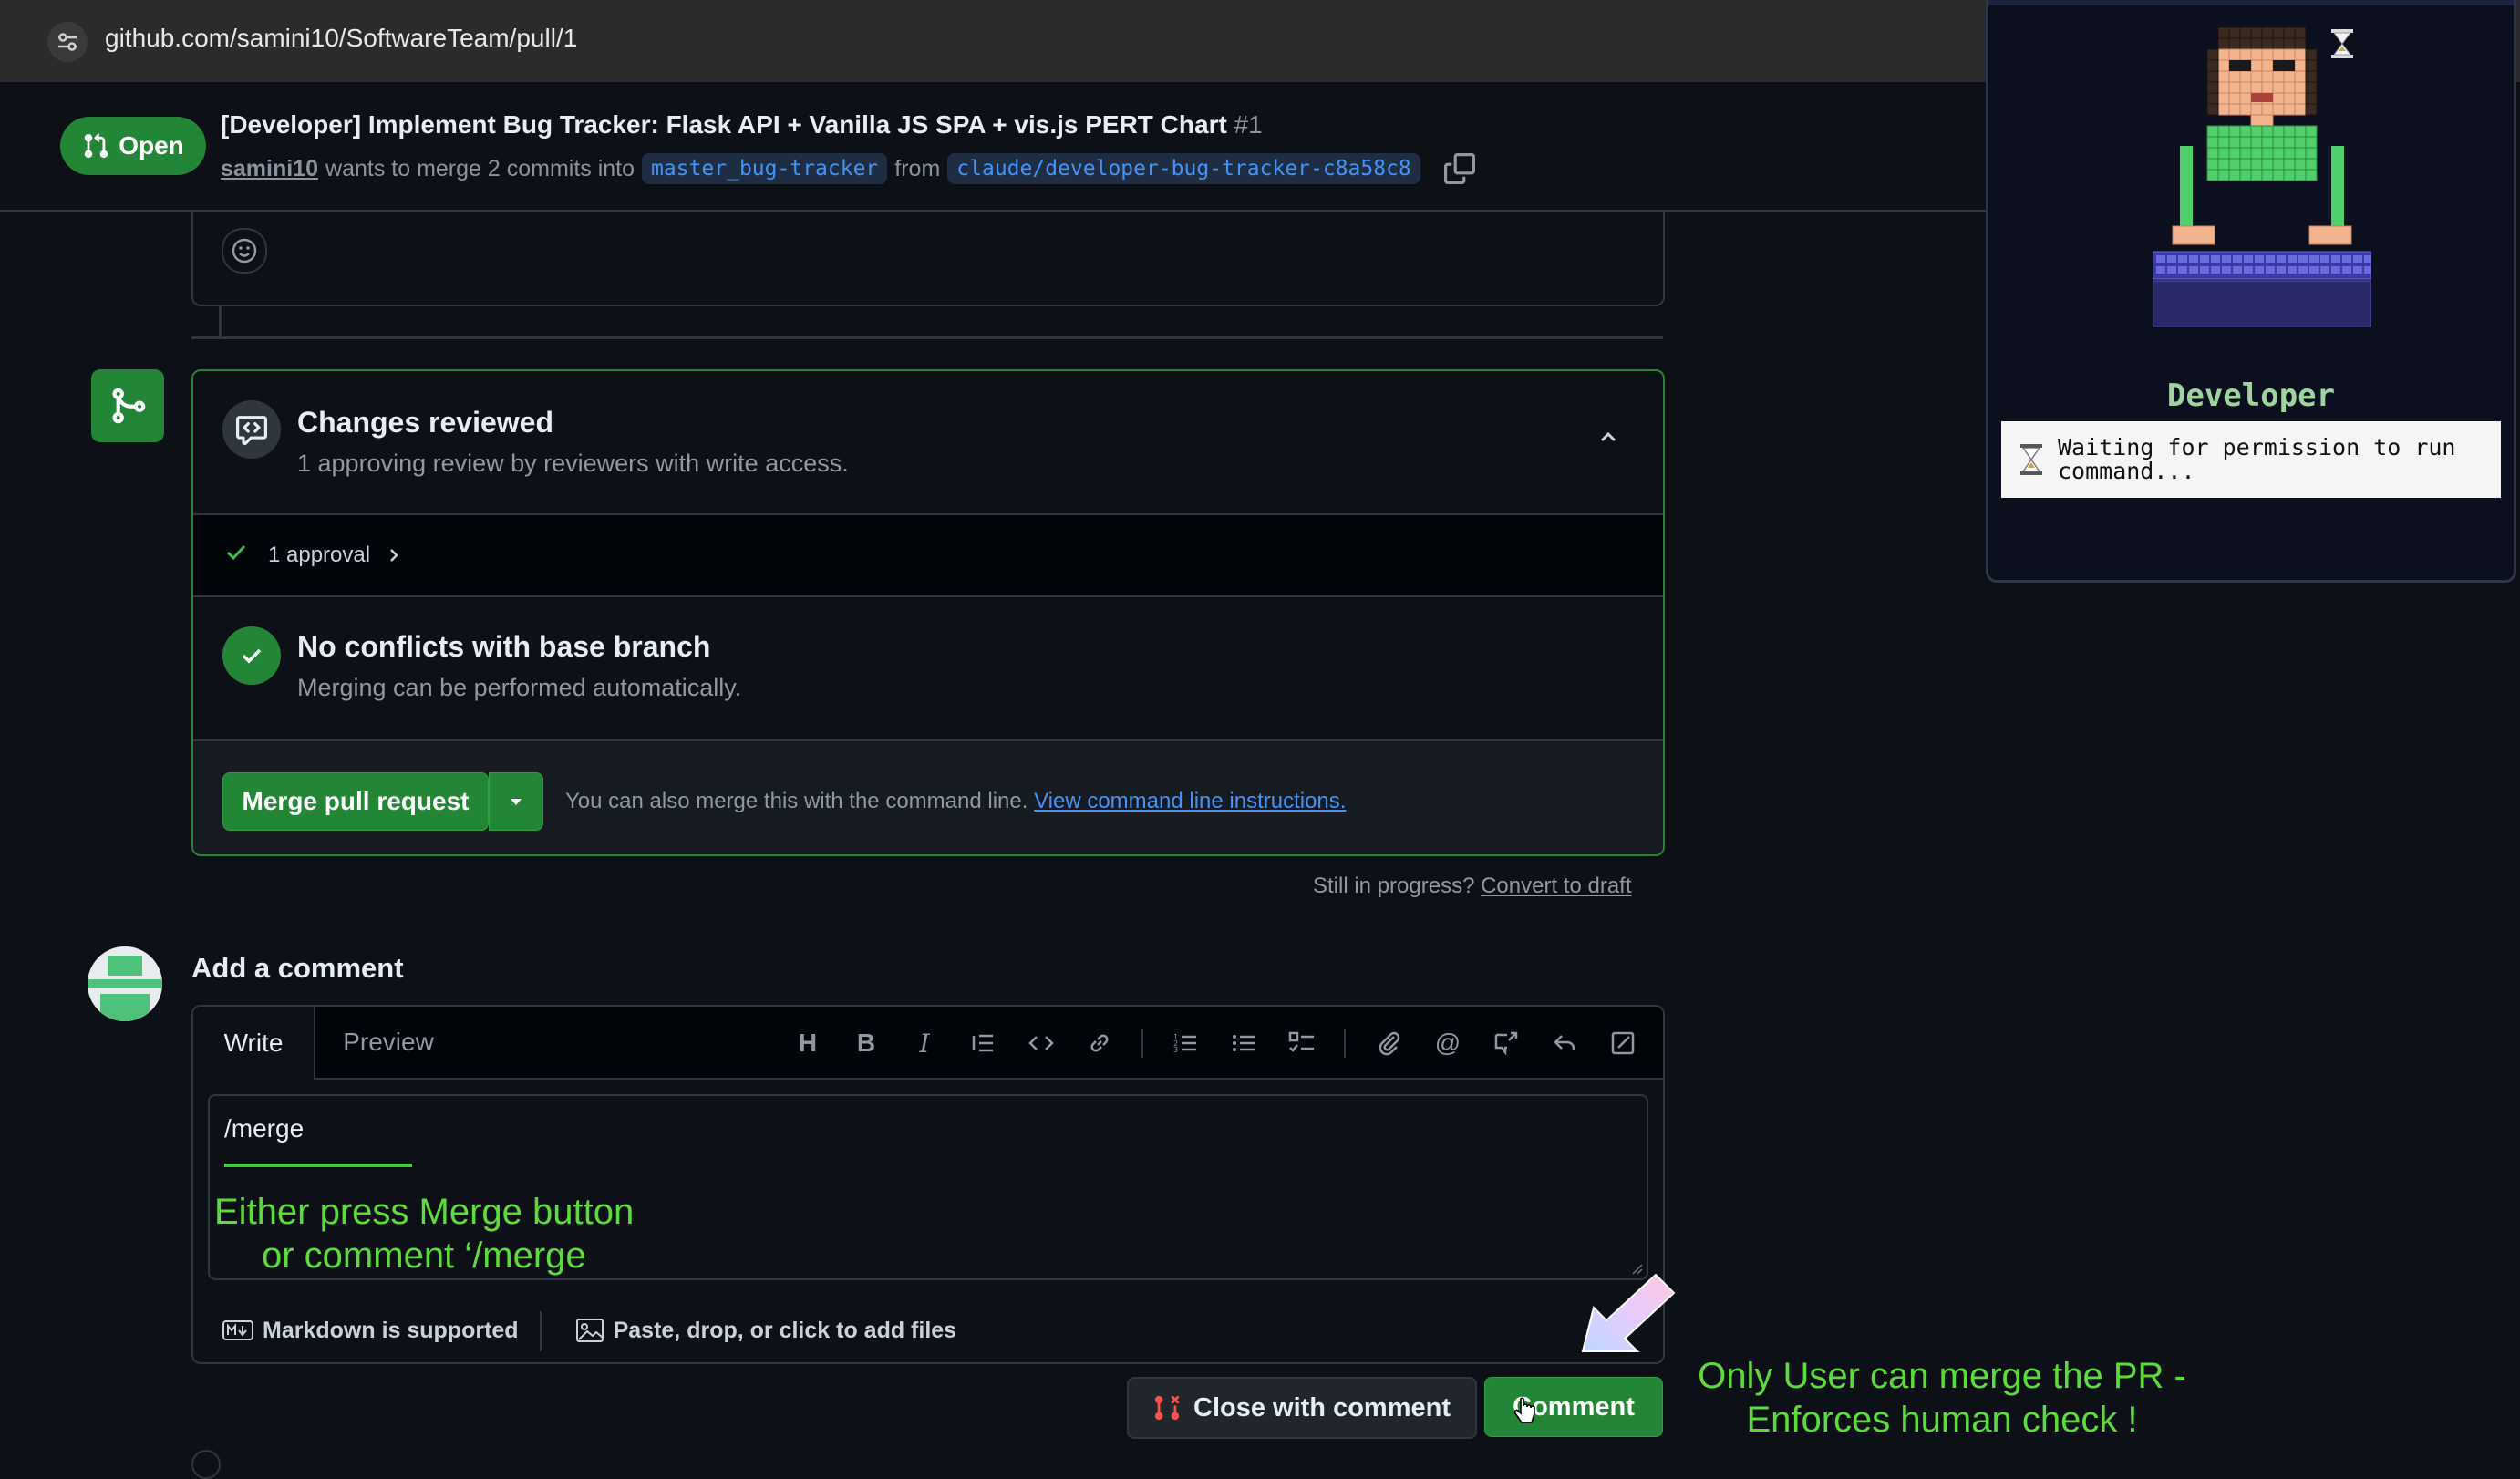 This screenshot has width=2520, height=1479. What do you see at coordinates (264, 1128) in the screenshot?
I see `comment-text: /merge` at bounding box center [264, 1128].